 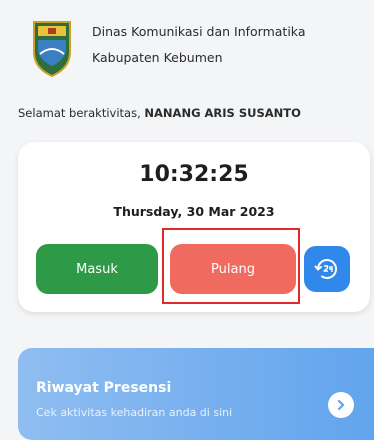 I want to click on current-date: Thursday, 30 Mar 2023, so click(x=194, y=211).